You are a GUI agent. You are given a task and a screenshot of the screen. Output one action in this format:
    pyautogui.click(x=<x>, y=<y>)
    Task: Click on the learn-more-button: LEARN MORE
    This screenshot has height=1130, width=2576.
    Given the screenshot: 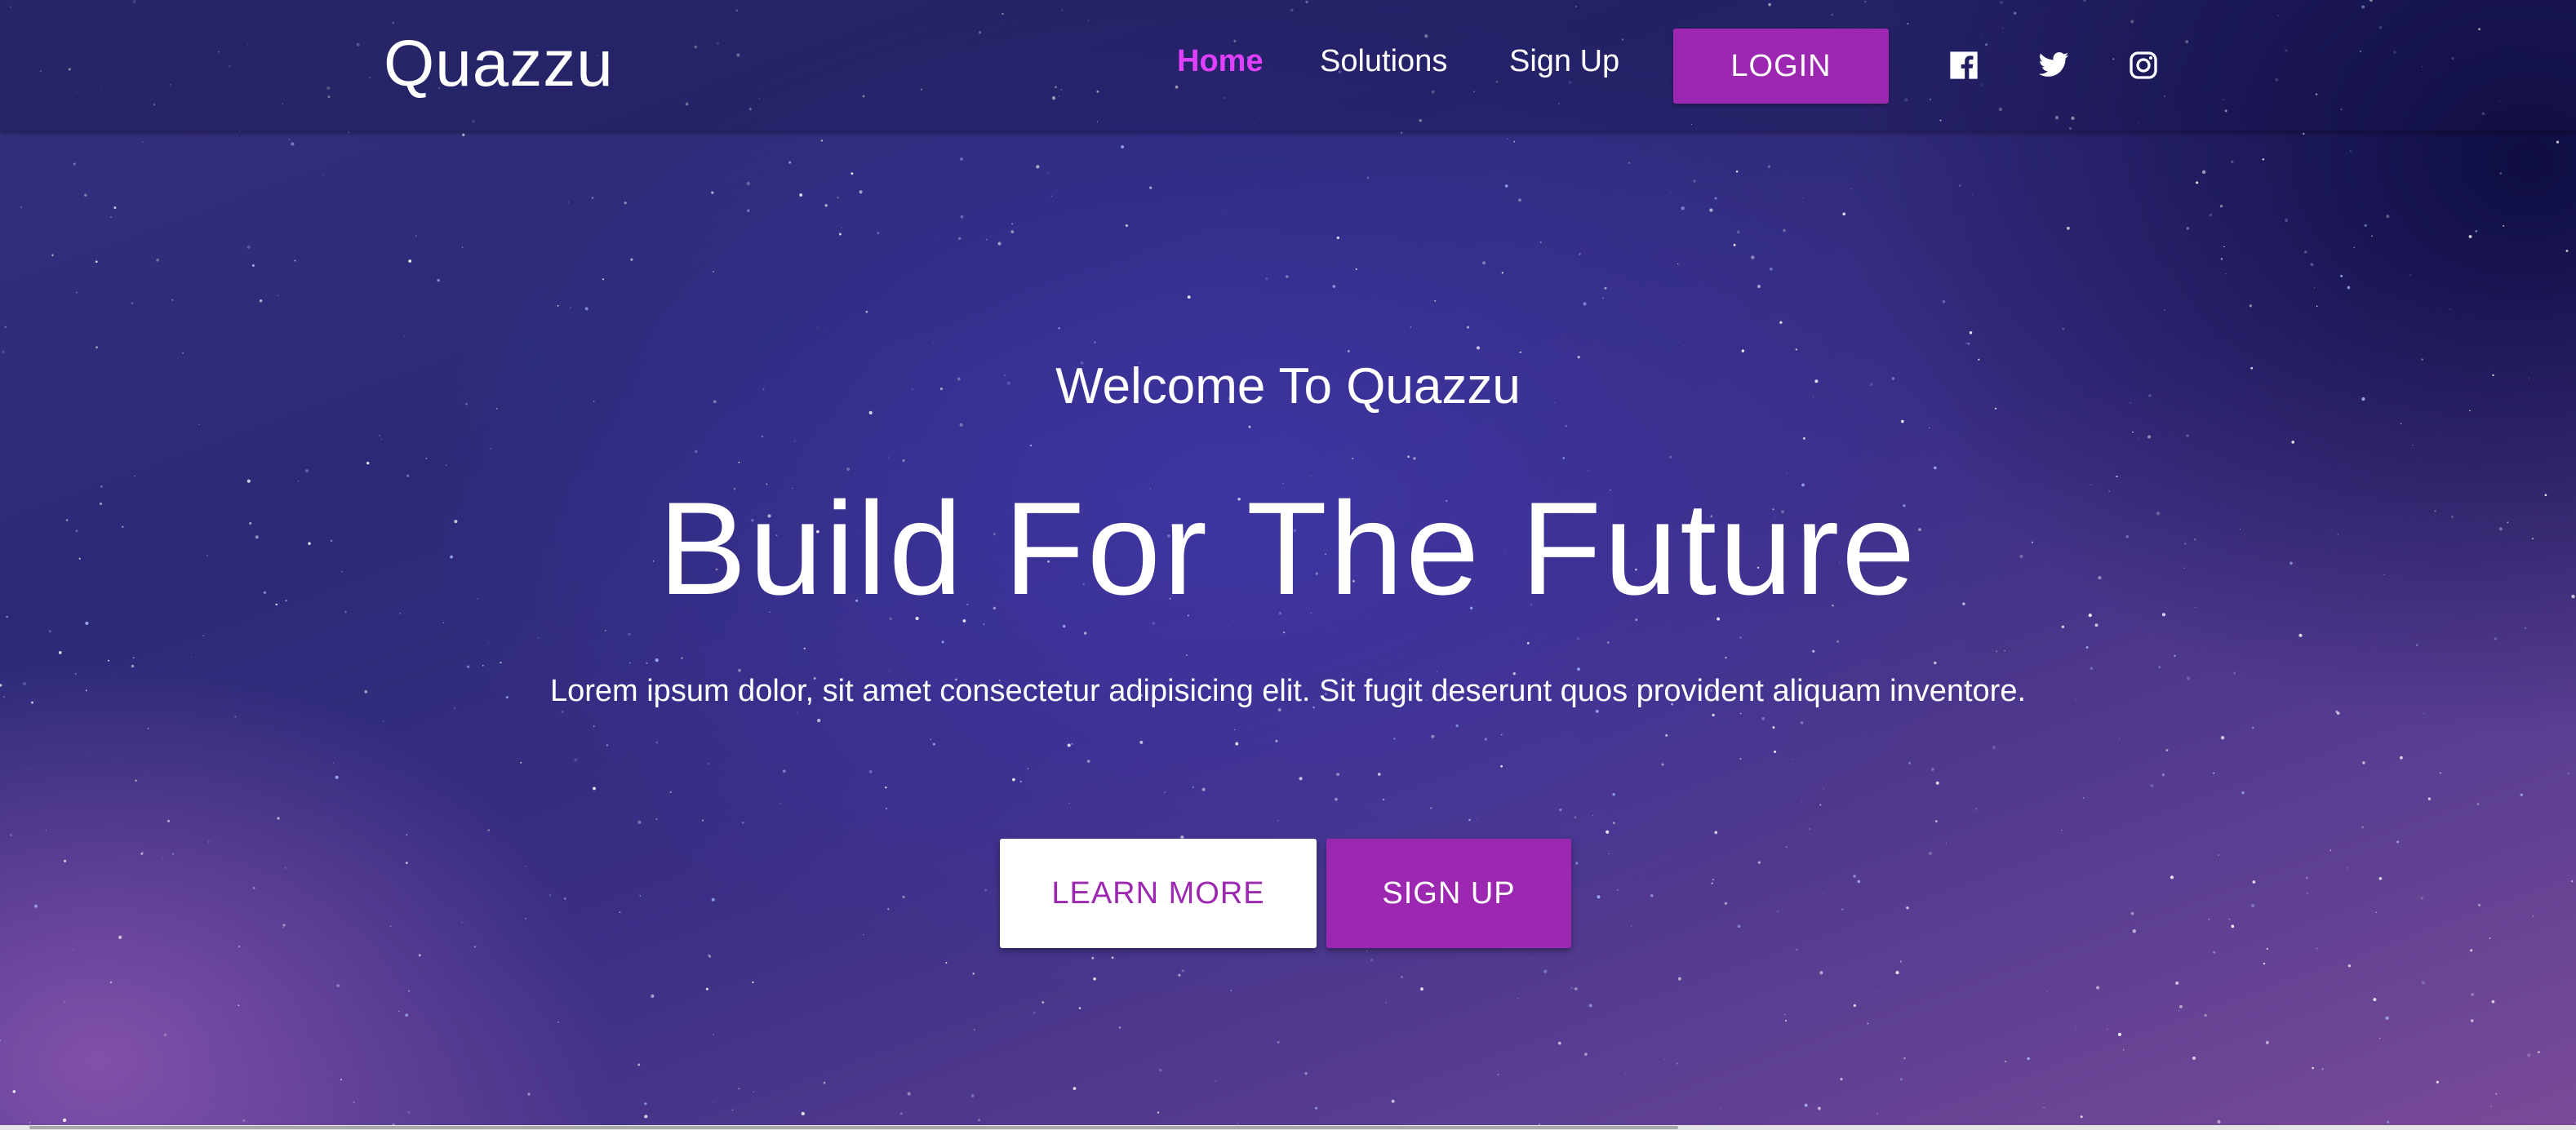 What is the action you would take?
    pyautogui.click(x=1158, y=894)
    